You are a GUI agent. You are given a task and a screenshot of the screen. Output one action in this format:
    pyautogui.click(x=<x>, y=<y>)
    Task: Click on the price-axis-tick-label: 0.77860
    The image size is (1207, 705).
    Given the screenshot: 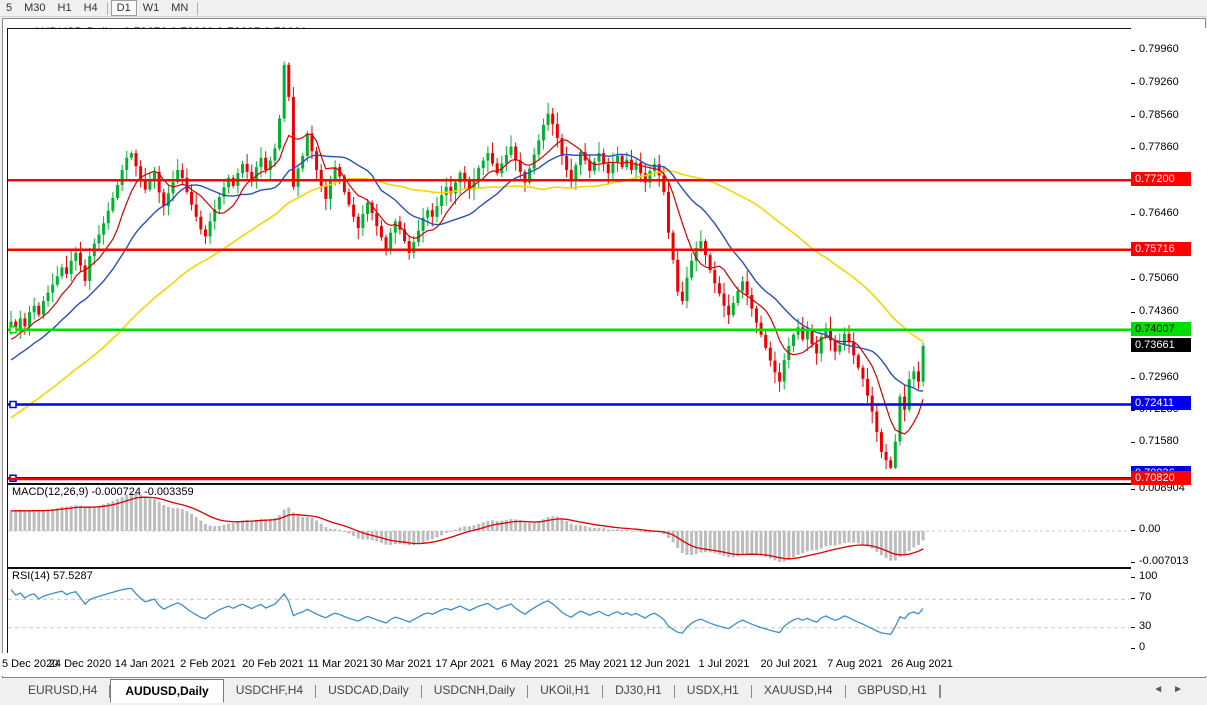 What is the action you would take?
    pyautogui.click(x=1159, y=147)
    